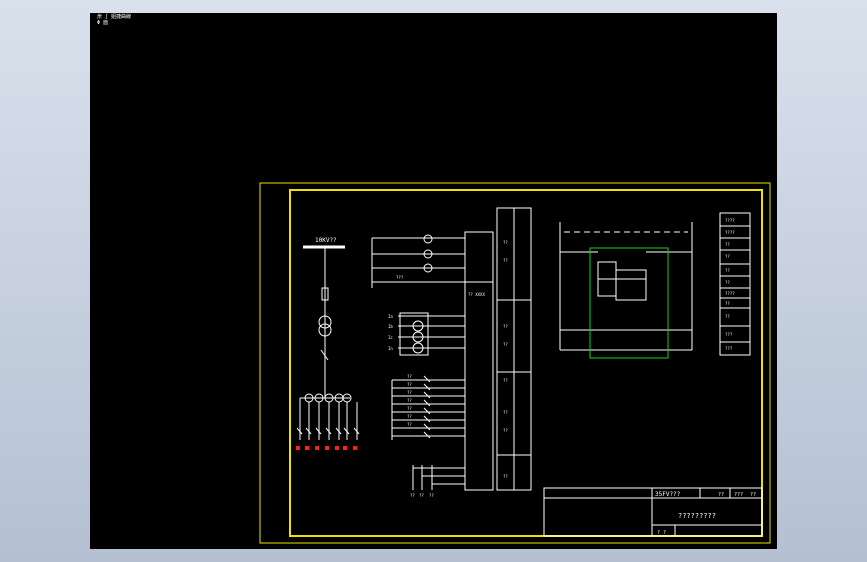  I want to click on drawing-title: ?????????, so click(697, 516).